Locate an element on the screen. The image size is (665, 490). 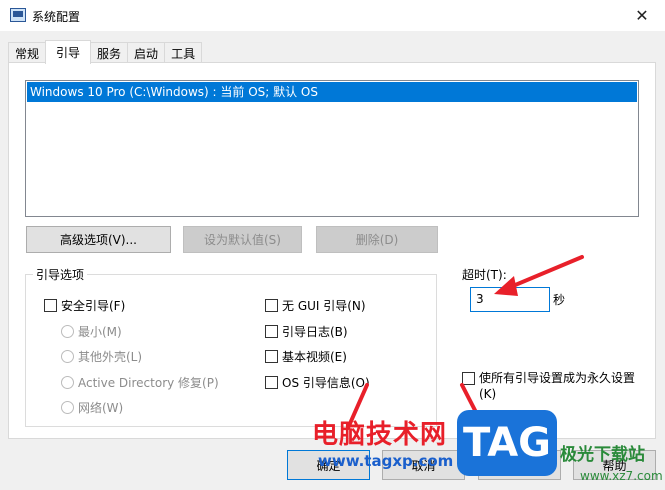
tab-tools: 工具 is located at coordinates (183, 52).